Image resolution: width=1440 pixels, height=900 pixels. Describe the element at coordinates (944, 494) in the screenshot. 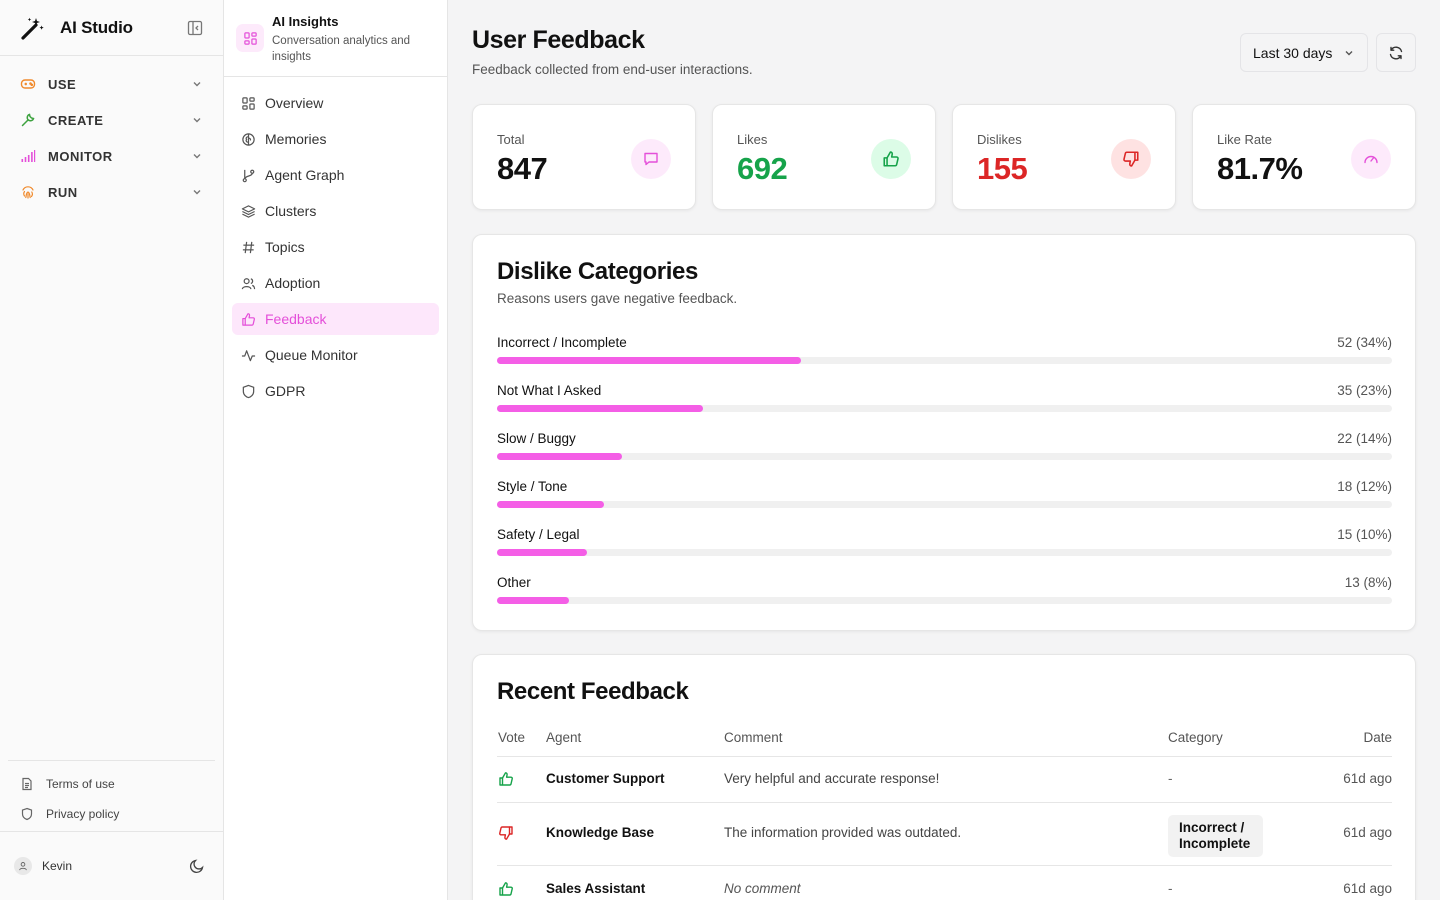

I see `category-row: Style / Tone 18 (12%)` at that location.